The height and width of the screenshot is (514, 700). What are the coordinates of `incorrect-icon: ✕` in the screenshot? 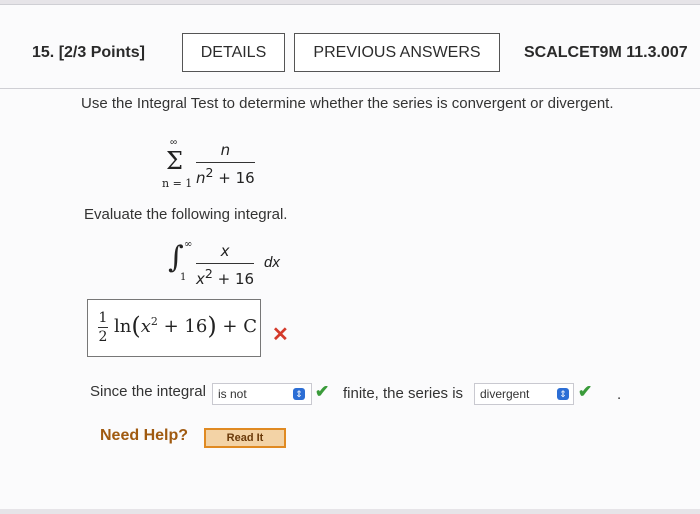 It's located at (280, 335).